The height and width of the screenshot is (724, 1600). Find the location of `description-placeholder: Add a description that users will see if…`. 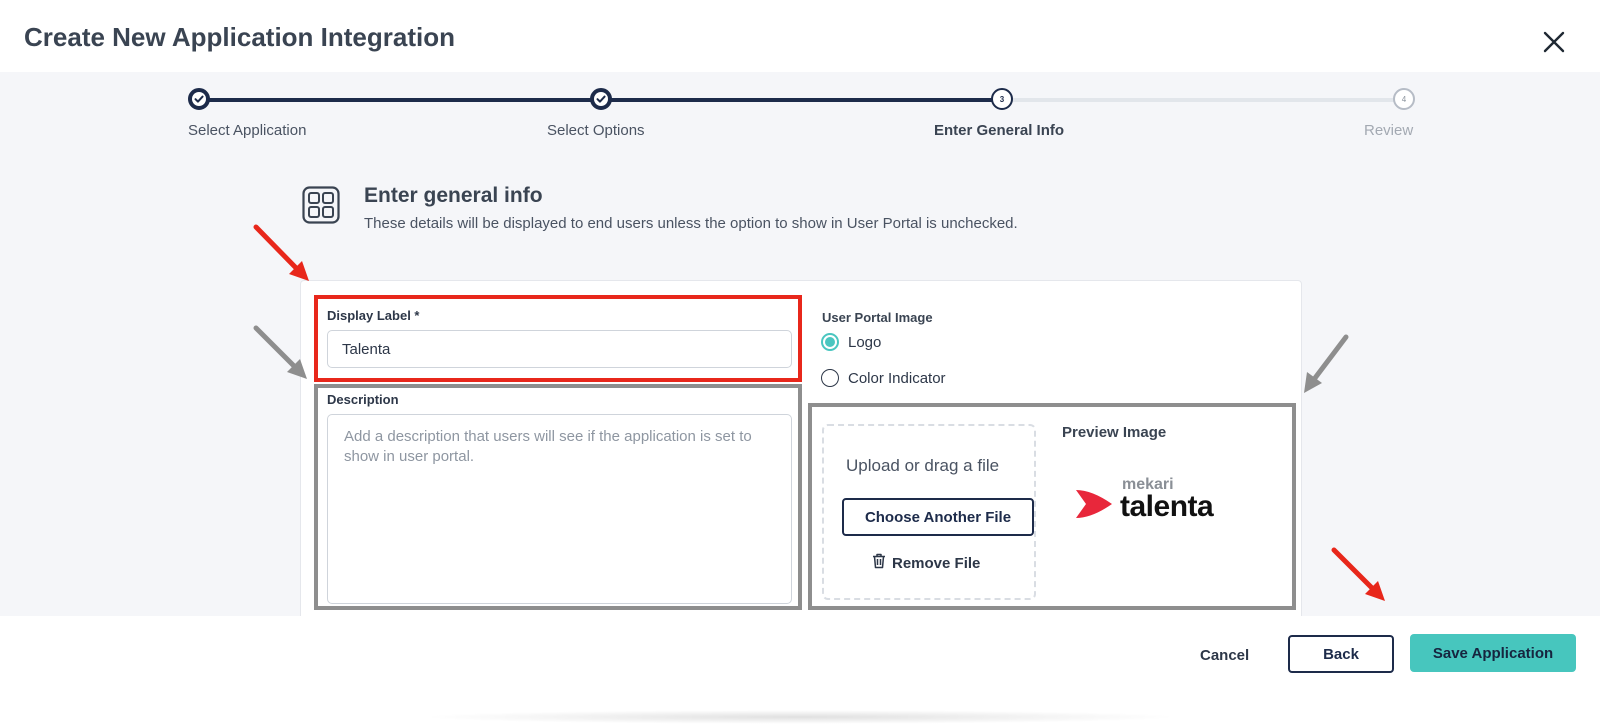

description-placeholder: Add a description that users will see if… is located at coordinates (548, 446).